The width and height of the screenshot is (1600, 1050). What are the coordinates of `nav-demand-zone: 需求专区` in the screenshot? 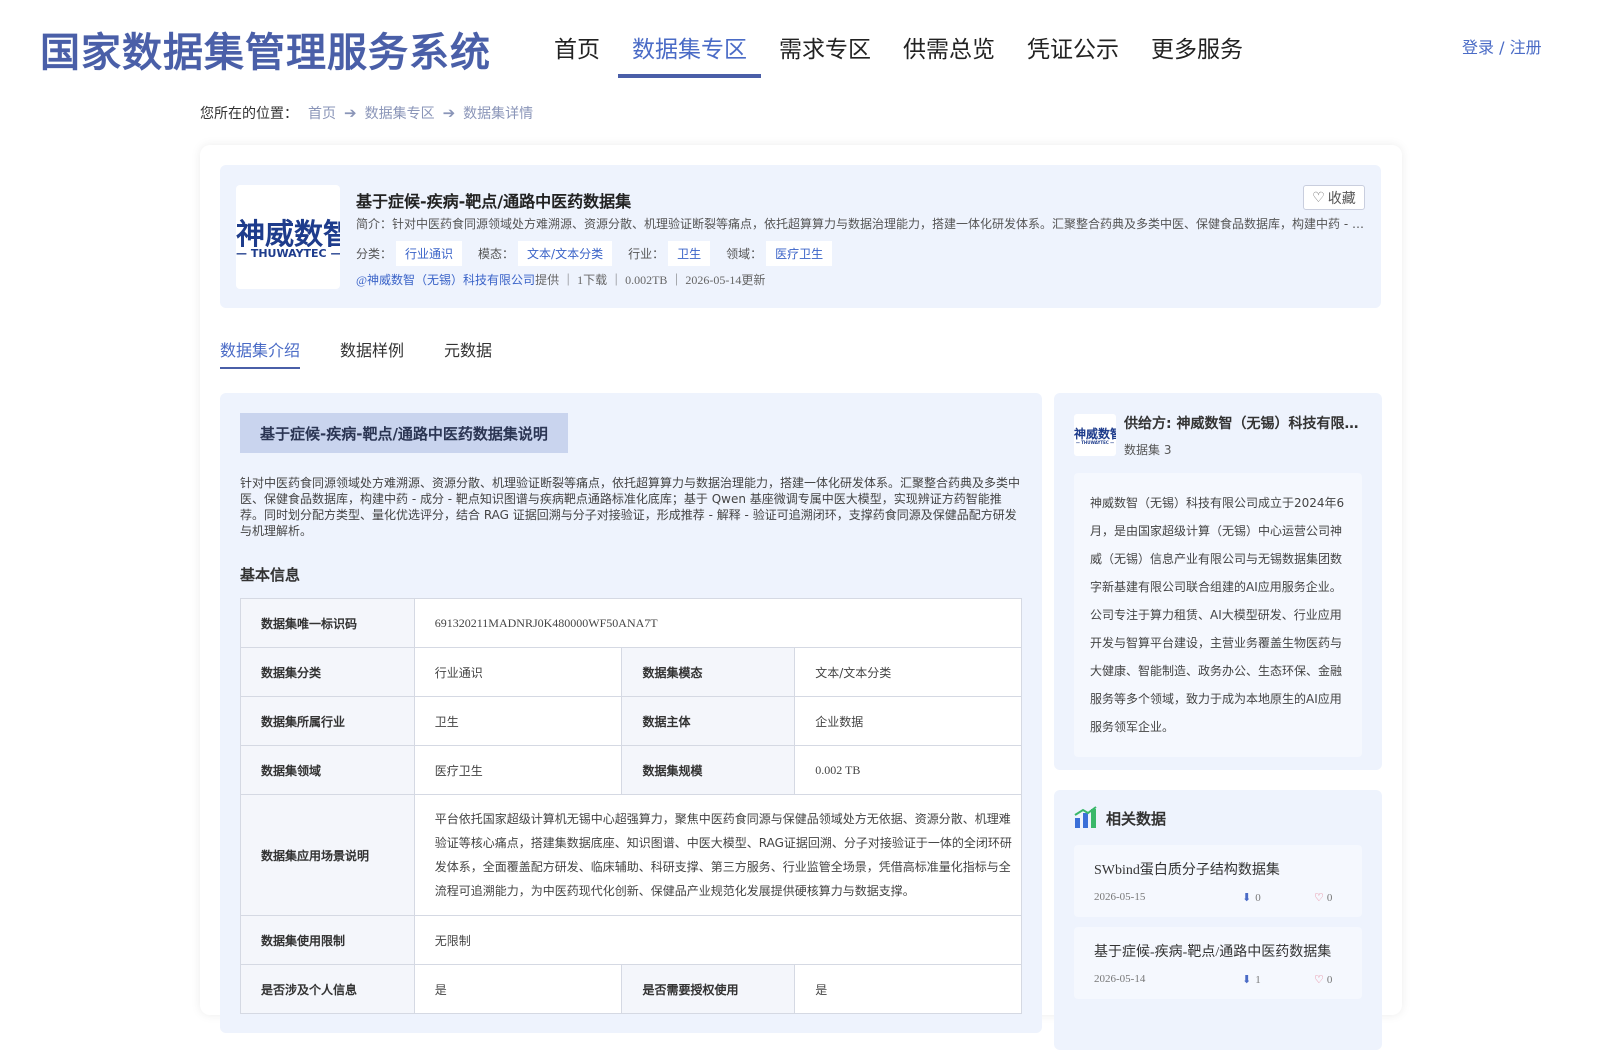 It's located at (825, 51).